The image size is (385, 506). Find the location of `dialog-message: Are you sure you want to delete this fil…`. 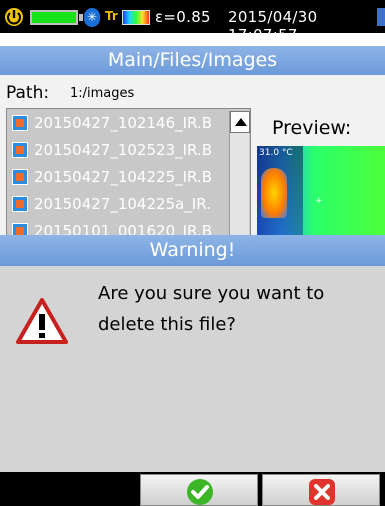

dialog-message: Are you sure you want to delete this fil… is located at coordinates (211, 309).